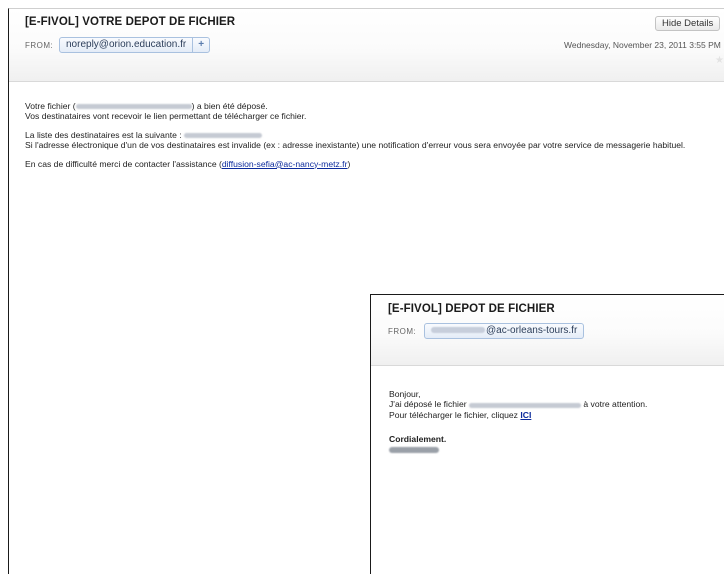 This screenshot has height=574, width=724. Describe the element at coordinates (642, 45) in the screenshot. I see `email-date: Wednesday, November 23, 2011 3:55 PM` at that location.